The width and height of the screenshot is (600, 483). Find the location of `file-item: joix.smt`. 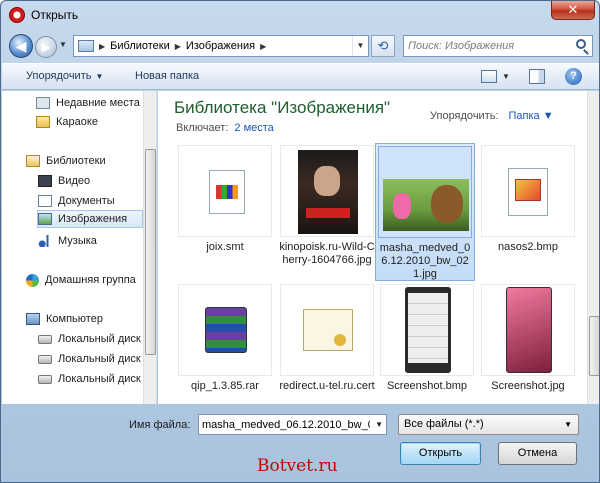

file-item: joix.smt is located at coordinates (225, 199).